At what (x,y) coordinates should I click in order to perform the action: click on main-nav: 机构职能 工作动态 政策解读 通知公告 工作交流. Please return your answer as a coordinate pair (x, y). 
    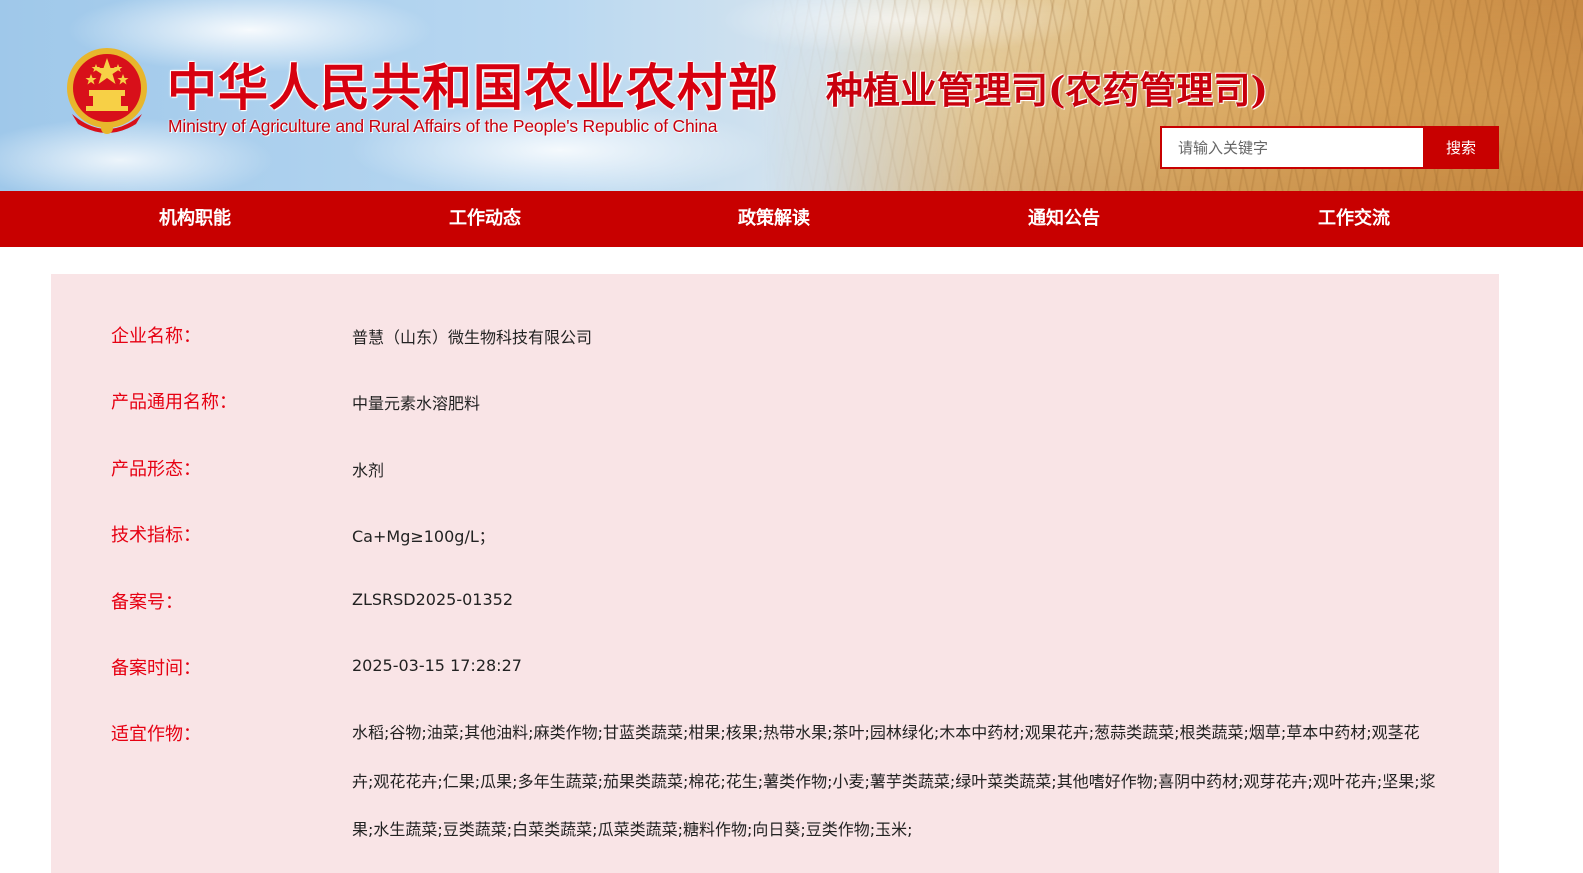
    Looking at the image, I should click on (791, 219).